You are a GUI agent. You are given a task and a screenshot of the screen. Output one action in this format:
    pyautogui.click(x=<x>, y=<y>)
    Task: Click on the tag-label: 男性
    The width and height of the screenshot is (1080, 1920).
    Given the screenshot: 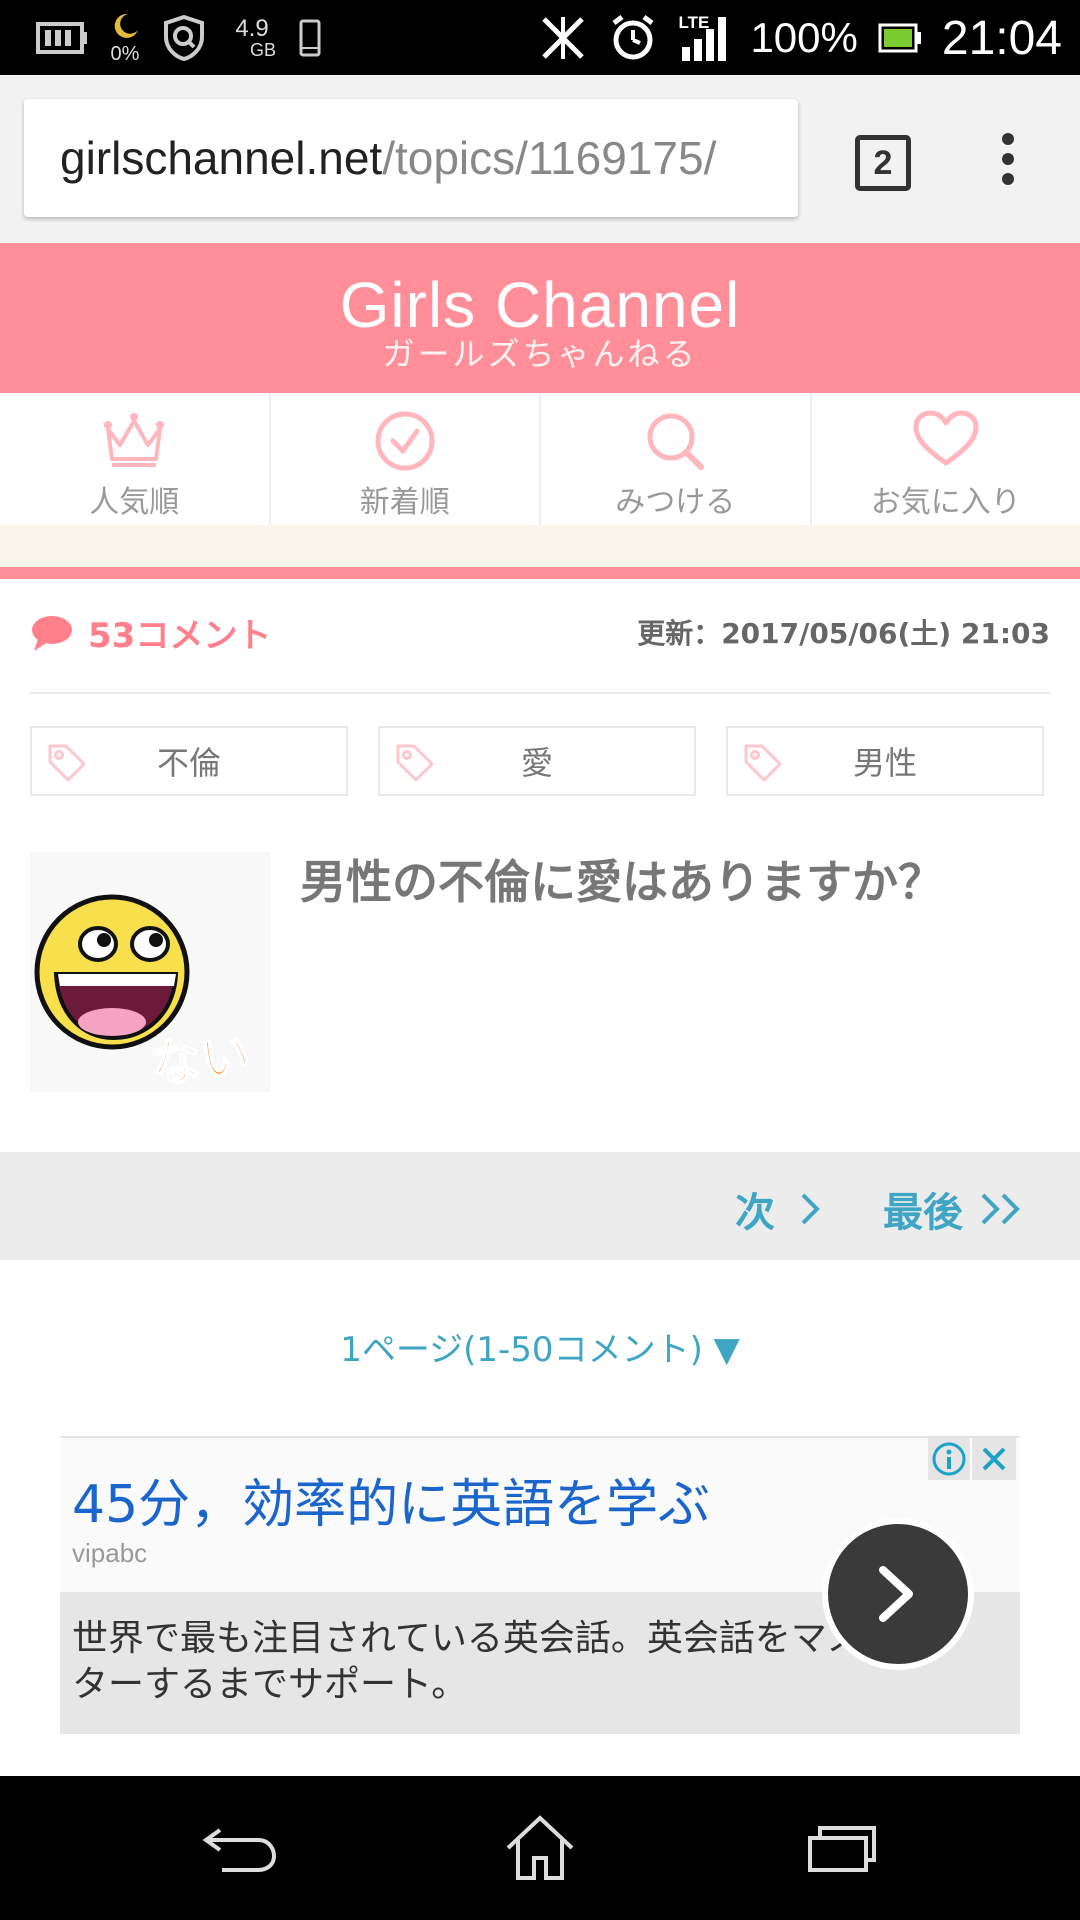 What is the action you would take?
    pyautogui.click(x=884, y=763)
    